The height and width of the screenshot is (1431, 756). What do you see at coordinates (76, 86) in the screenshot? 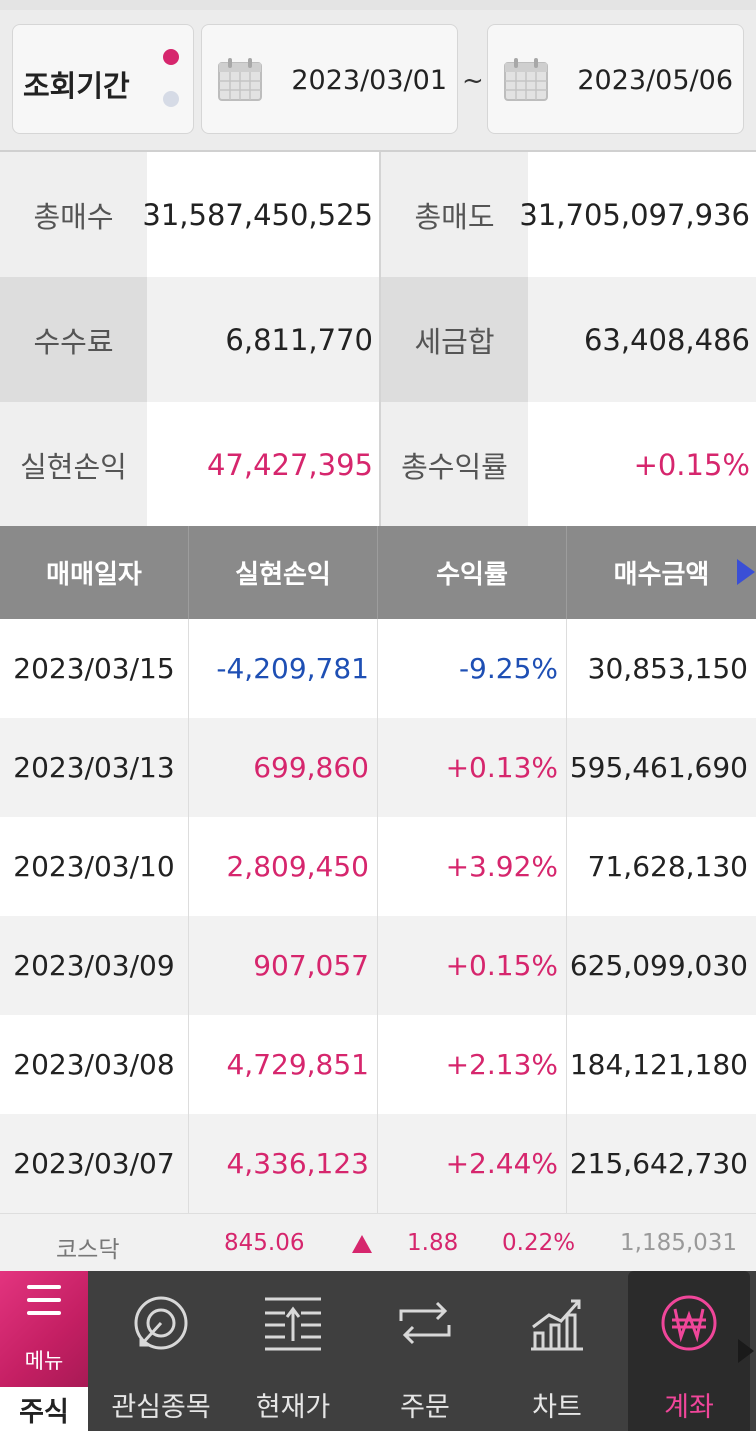
I see `period-label: 조회기간` at bounding box center [76, 86].